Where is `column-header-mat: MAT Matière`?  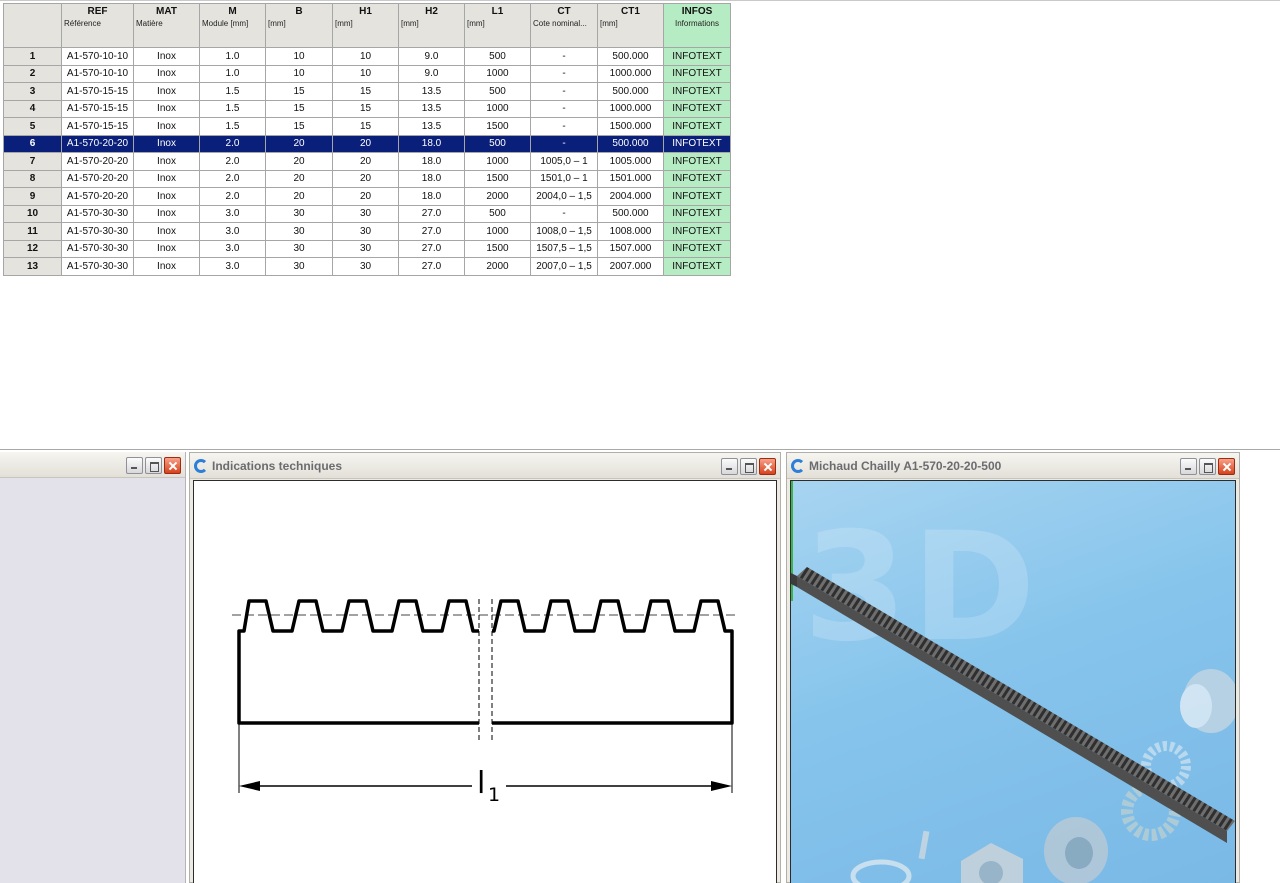 column-header-mat: MAT Matière is located at coordinates (166, 25).